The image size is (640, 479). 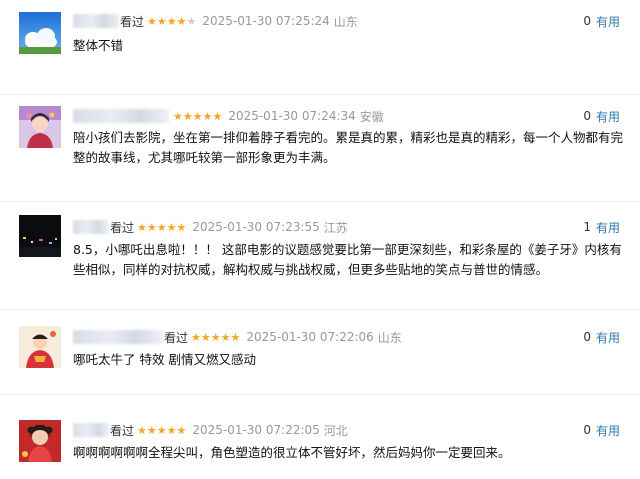 I want to click on review-location: 河北, so click(x=335, y=430).